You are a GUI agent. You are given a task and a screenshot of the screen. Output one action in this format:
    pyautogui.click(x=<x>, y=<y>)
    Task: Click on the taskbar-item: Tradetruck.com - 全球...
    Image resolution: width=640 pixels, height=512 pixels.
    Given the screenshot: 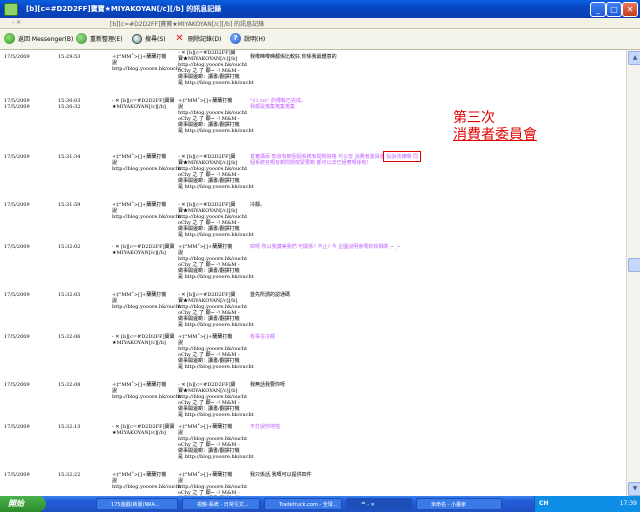 What is the action you would take?
    pyautogui.click(x=303, y=504)
    